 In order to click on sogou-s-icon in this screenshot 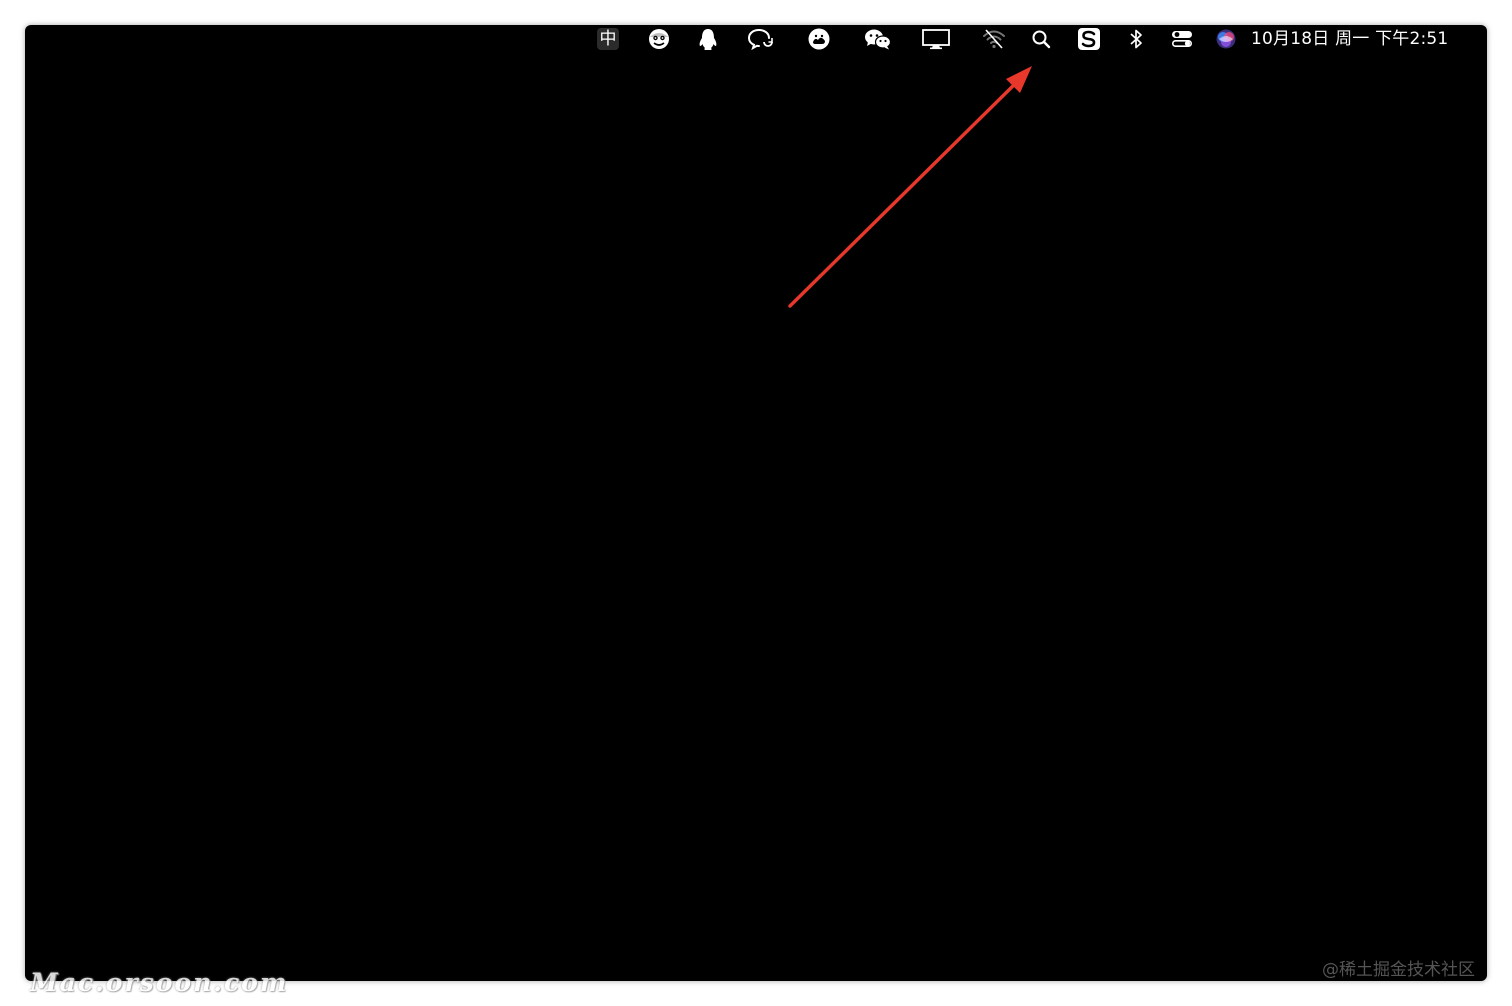, I will do `click(1089, 39)`.